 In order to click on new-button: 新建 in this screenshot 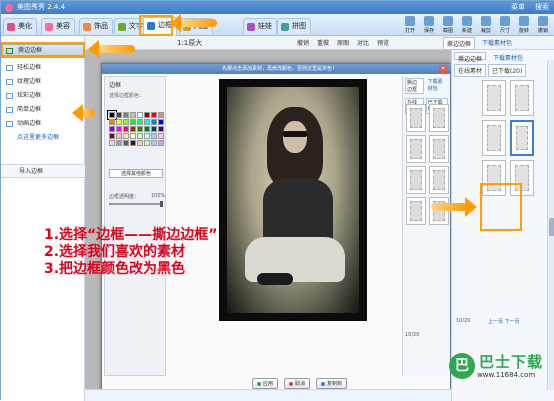, I will do `click(467, 25)`.